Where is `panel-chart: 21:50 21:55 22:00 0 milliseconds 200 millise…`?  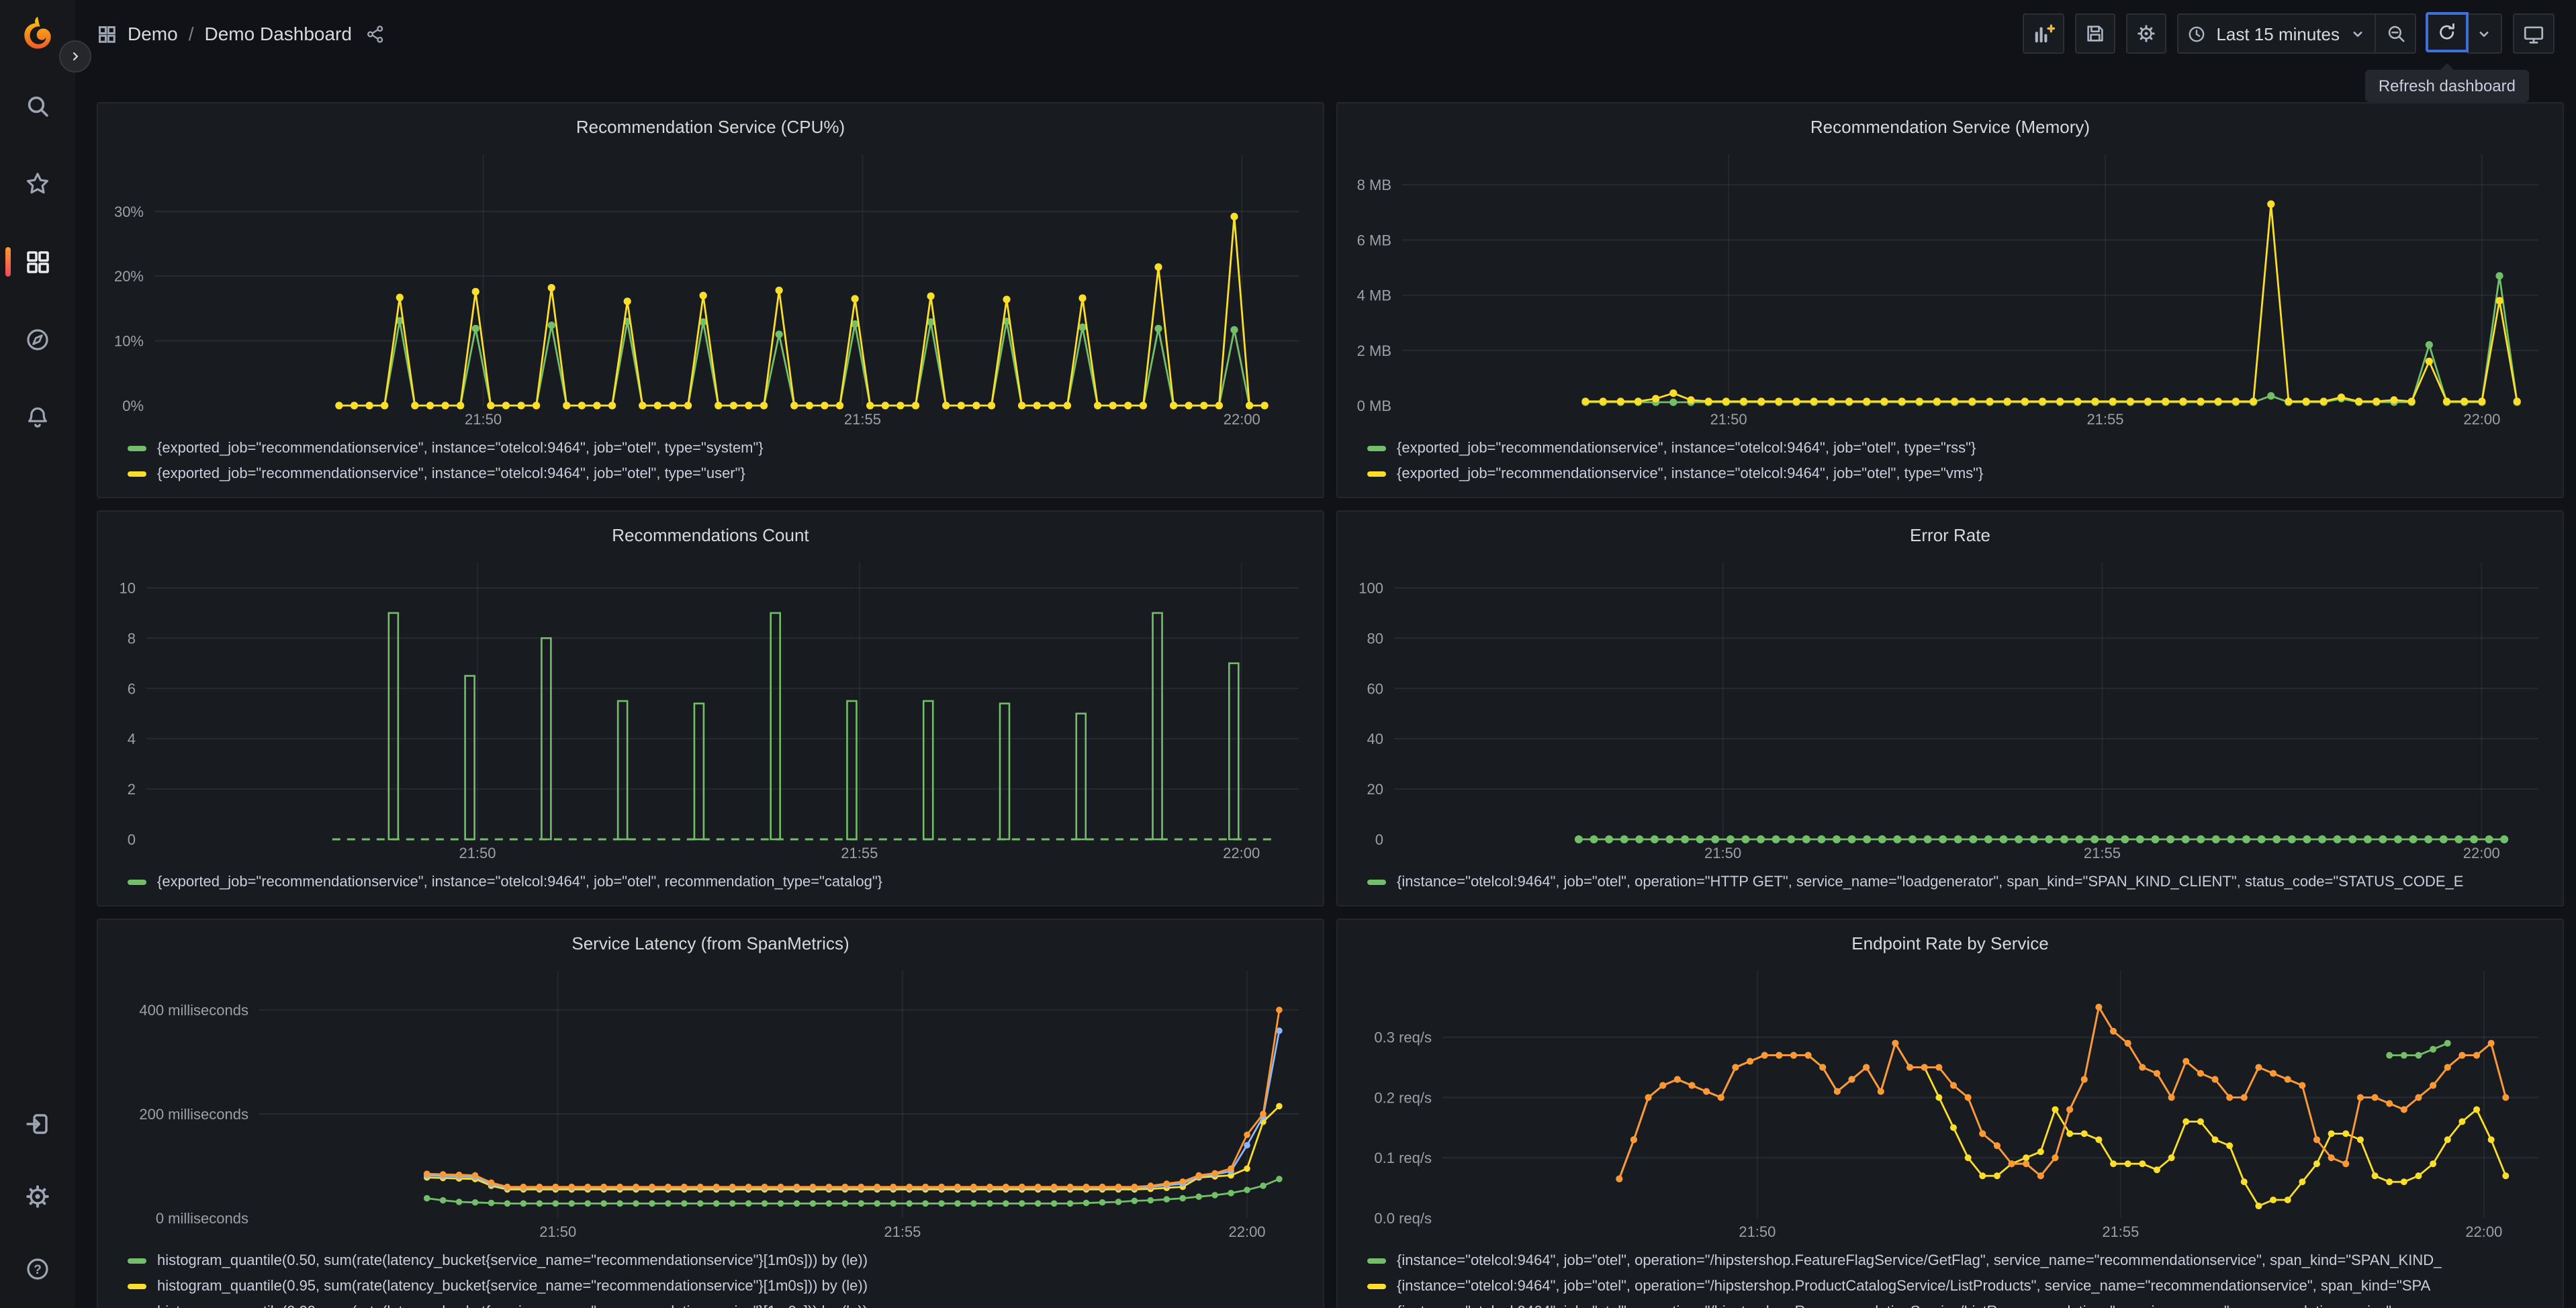 panel-chart: 21:50 21:55 22:00 0 milliseconds 200 millise… is located at coordinates (710, 1102).